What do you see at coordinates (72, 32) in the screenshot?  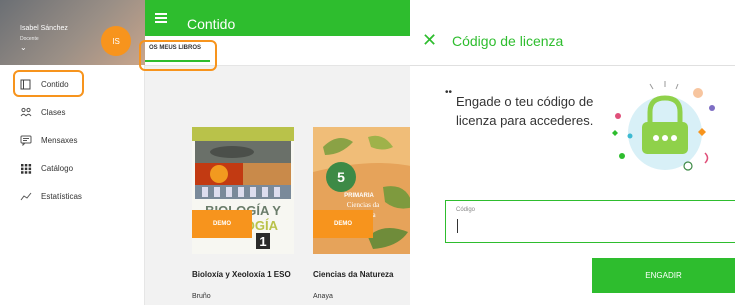 I see `profile-header: Isabel Sánchez Docente ⌄ IS` at bounding box center [72, 32].